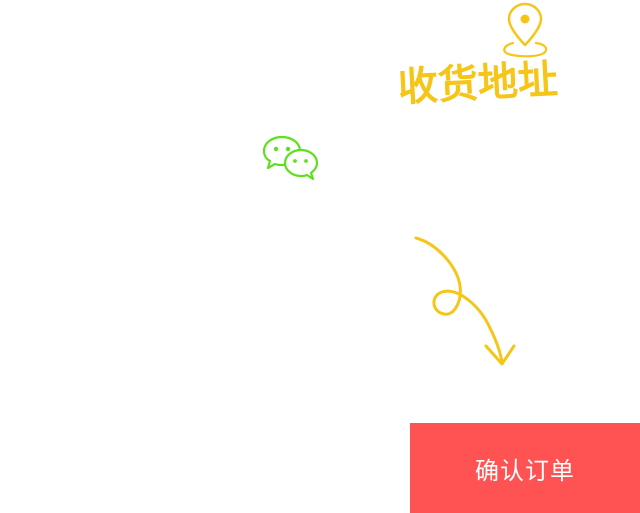 The width and height of the screenshot is (640, 513). Describe the element at coordinates (465, 301) in the screenshot. I see `curved-arrow-icon` at that location.